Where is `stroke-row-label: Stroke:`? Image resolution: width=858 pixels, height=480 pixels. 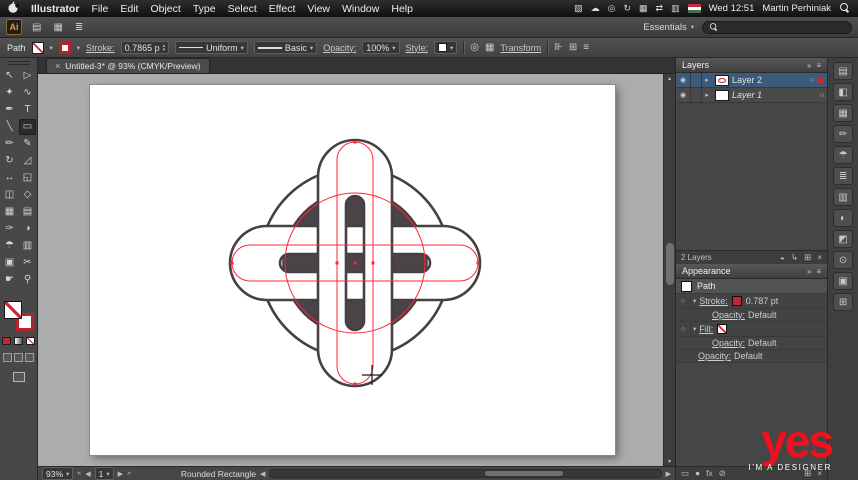 stroke-row-label: Stroke: is located at coordinates (713, 301).